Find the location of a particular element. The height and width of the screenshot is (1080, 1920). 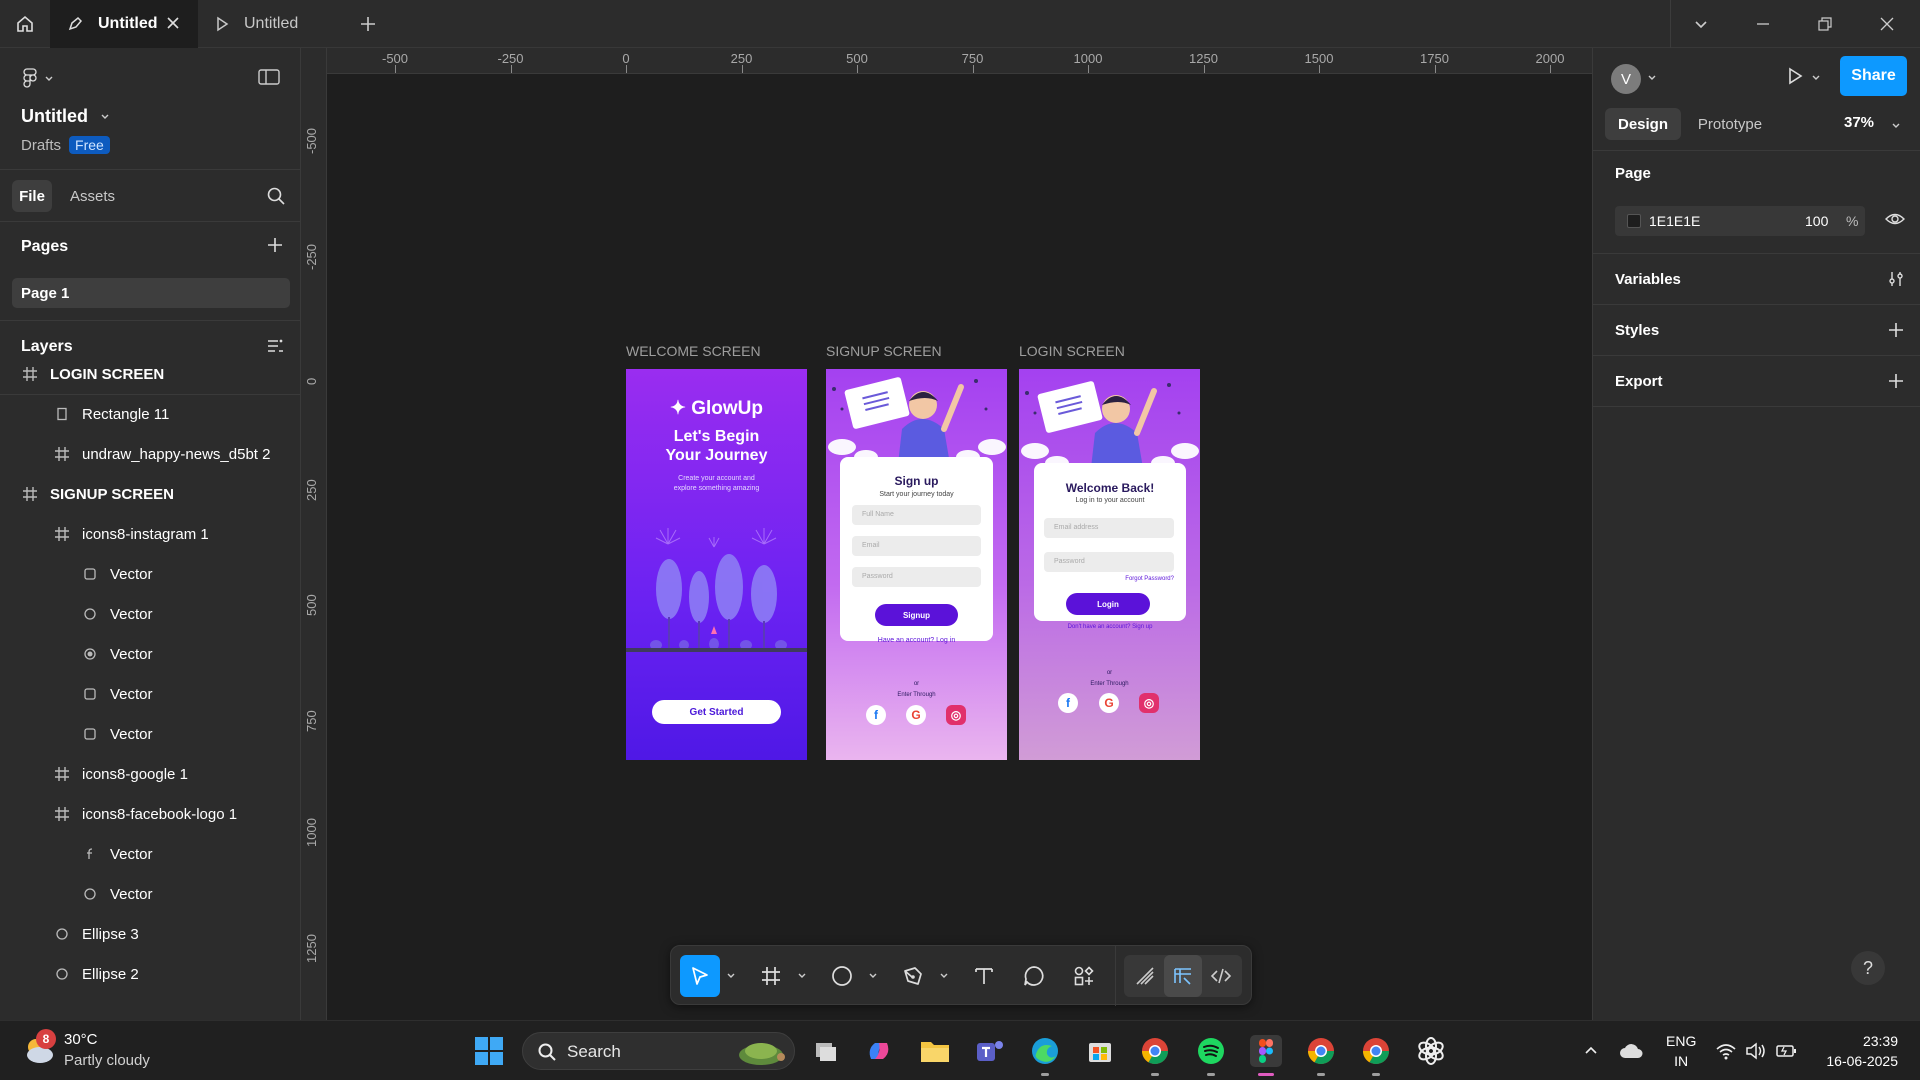

layer-row: Ellipse 3 is located at coordinates (150, 934).